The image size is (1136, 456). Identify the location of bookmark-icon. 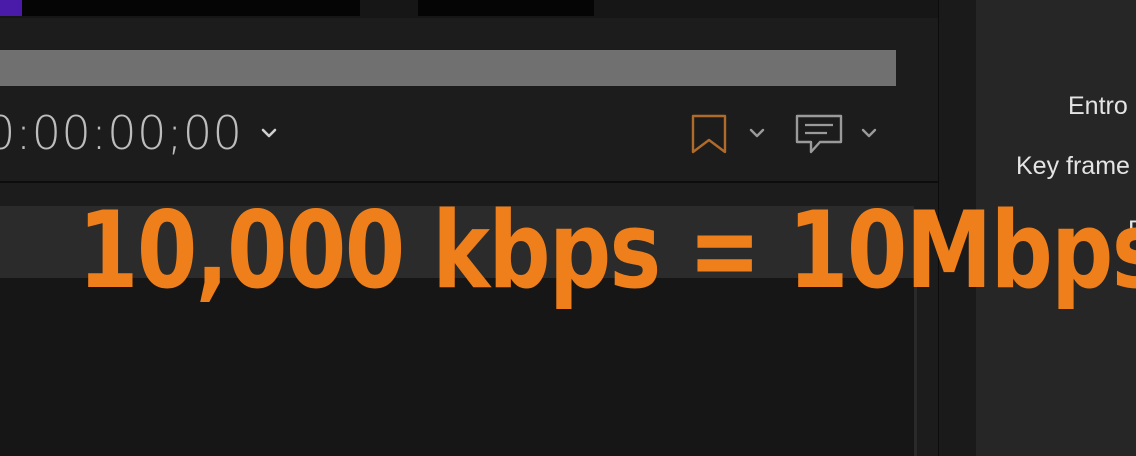
(709, 134).